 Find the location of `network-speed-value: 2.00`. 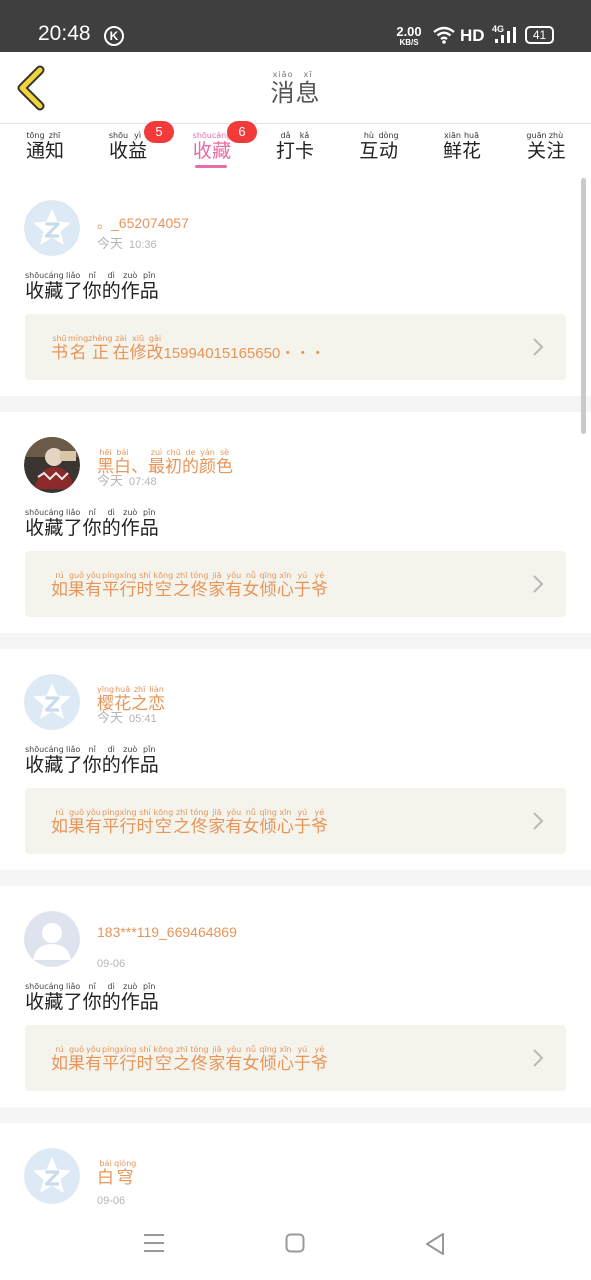

network-speed-value: 2.00 is located at coordinates (409, 31).